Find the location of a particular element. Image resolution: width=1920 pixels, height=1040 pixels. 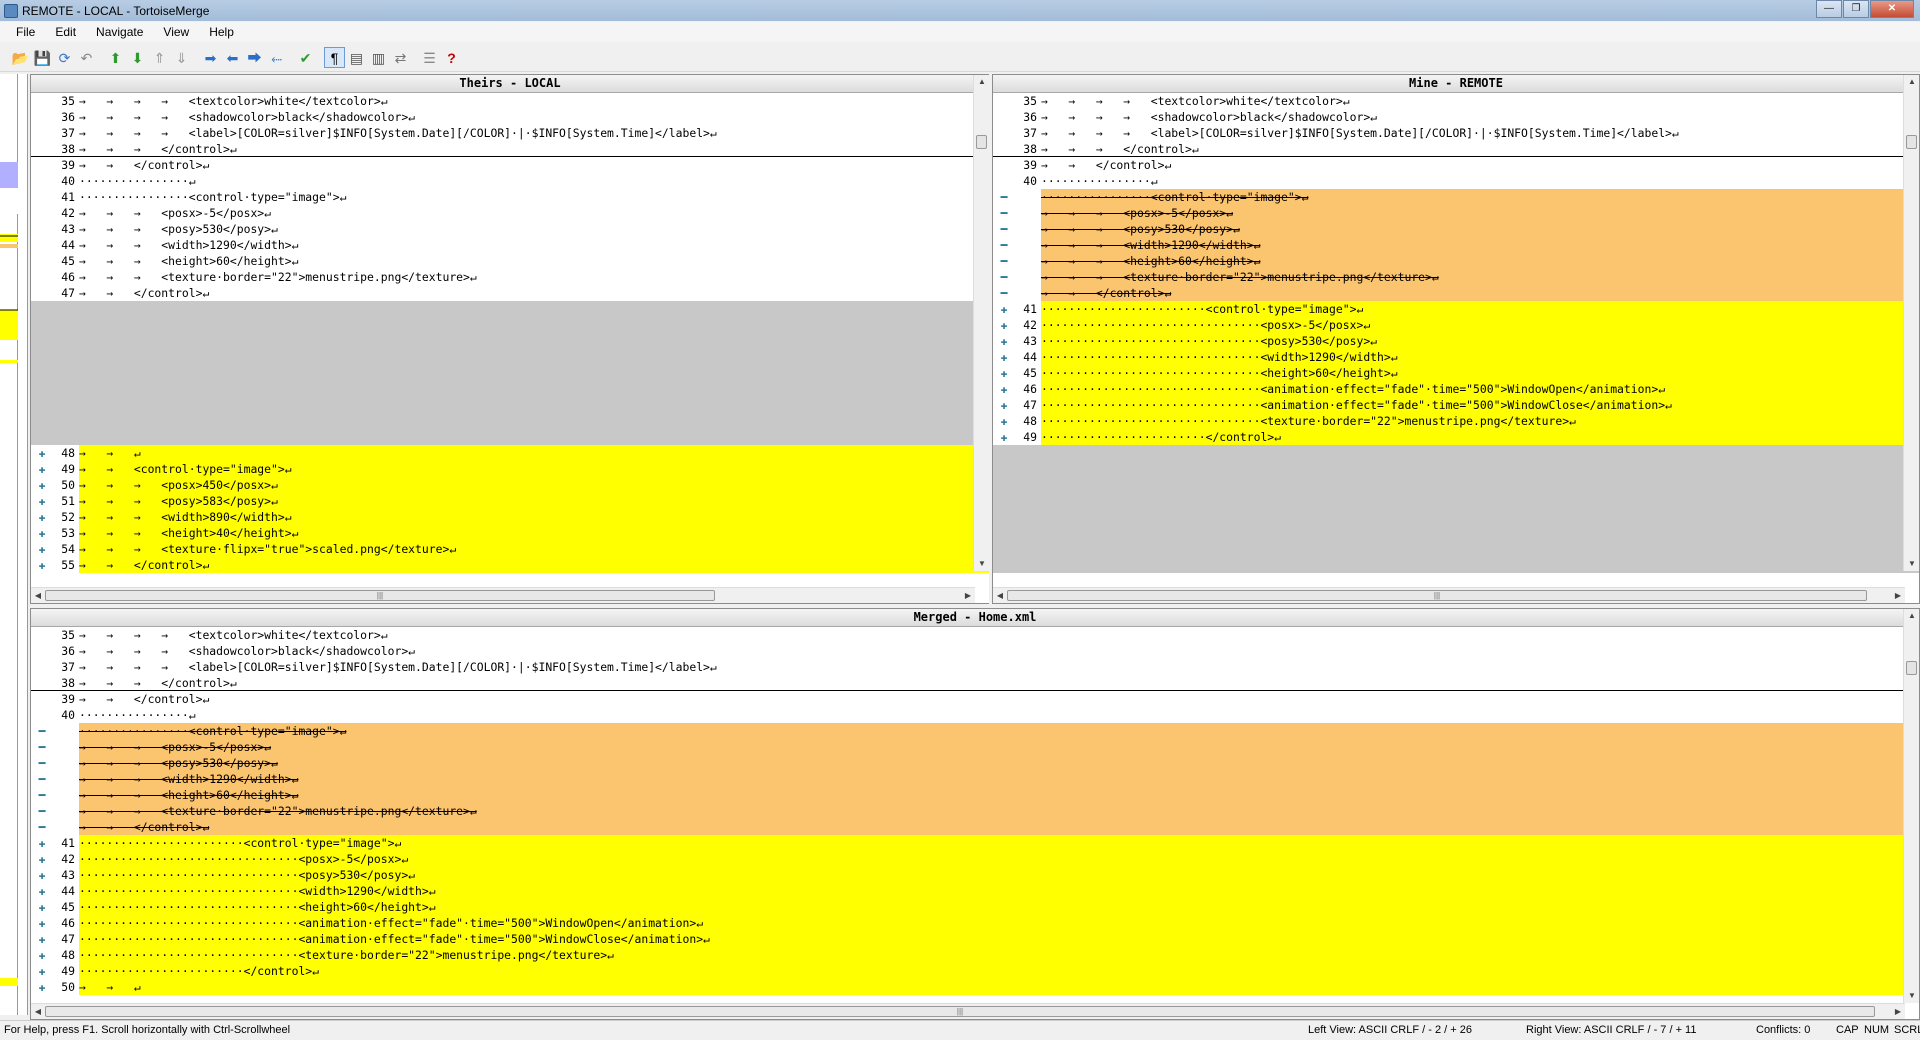

swap-icon: ⇄ is located at coordinates (400, 57).